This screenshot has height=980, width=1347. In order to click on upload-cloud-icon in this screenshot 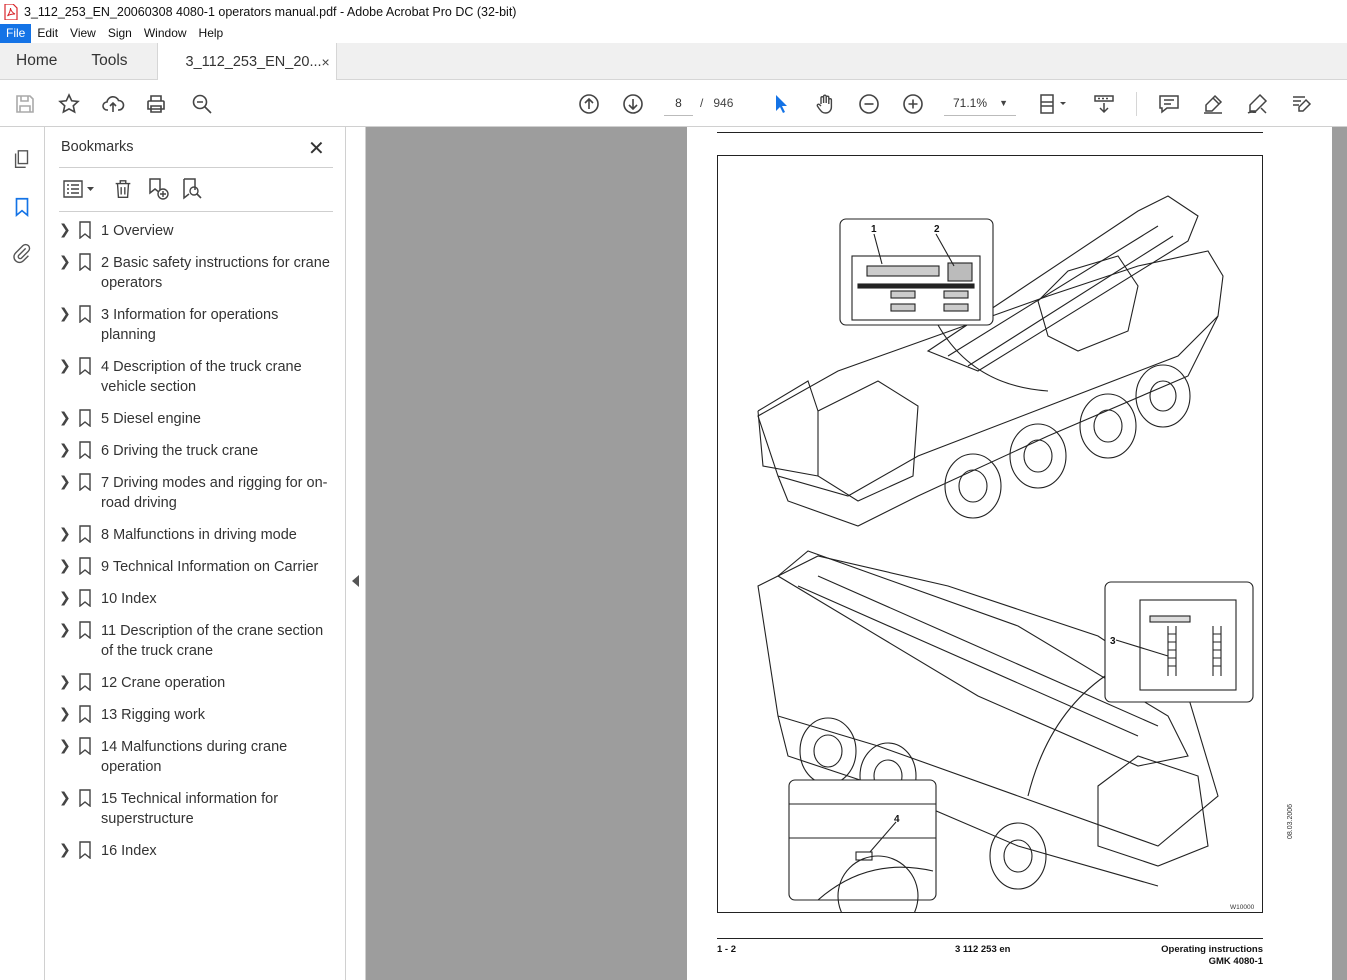, I will do `click(113, 104)`.